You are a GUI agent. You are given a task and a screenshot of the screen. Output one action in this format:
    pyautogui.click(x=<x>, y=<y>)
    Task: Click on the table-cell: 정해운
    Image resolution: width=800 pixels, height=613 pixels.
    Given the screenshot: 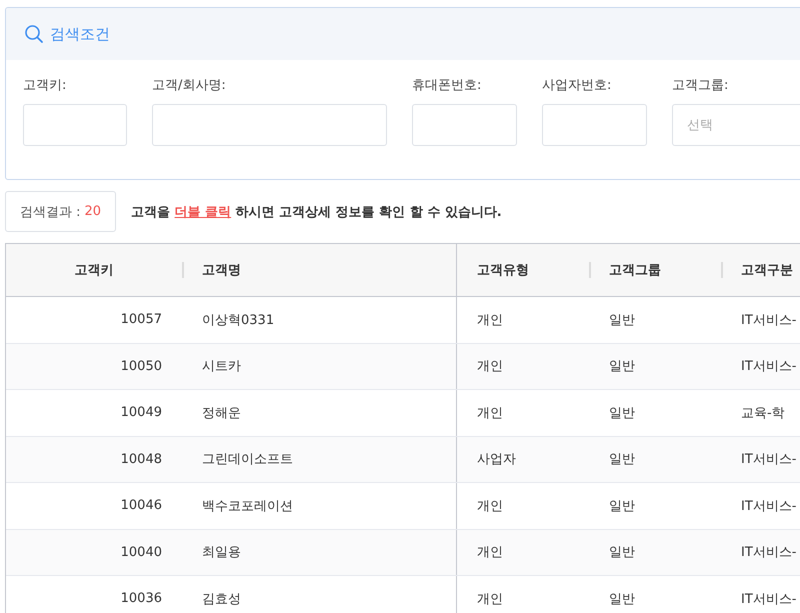 What is the action you would take?
    pyautogui.click(x=319, y=413)
    